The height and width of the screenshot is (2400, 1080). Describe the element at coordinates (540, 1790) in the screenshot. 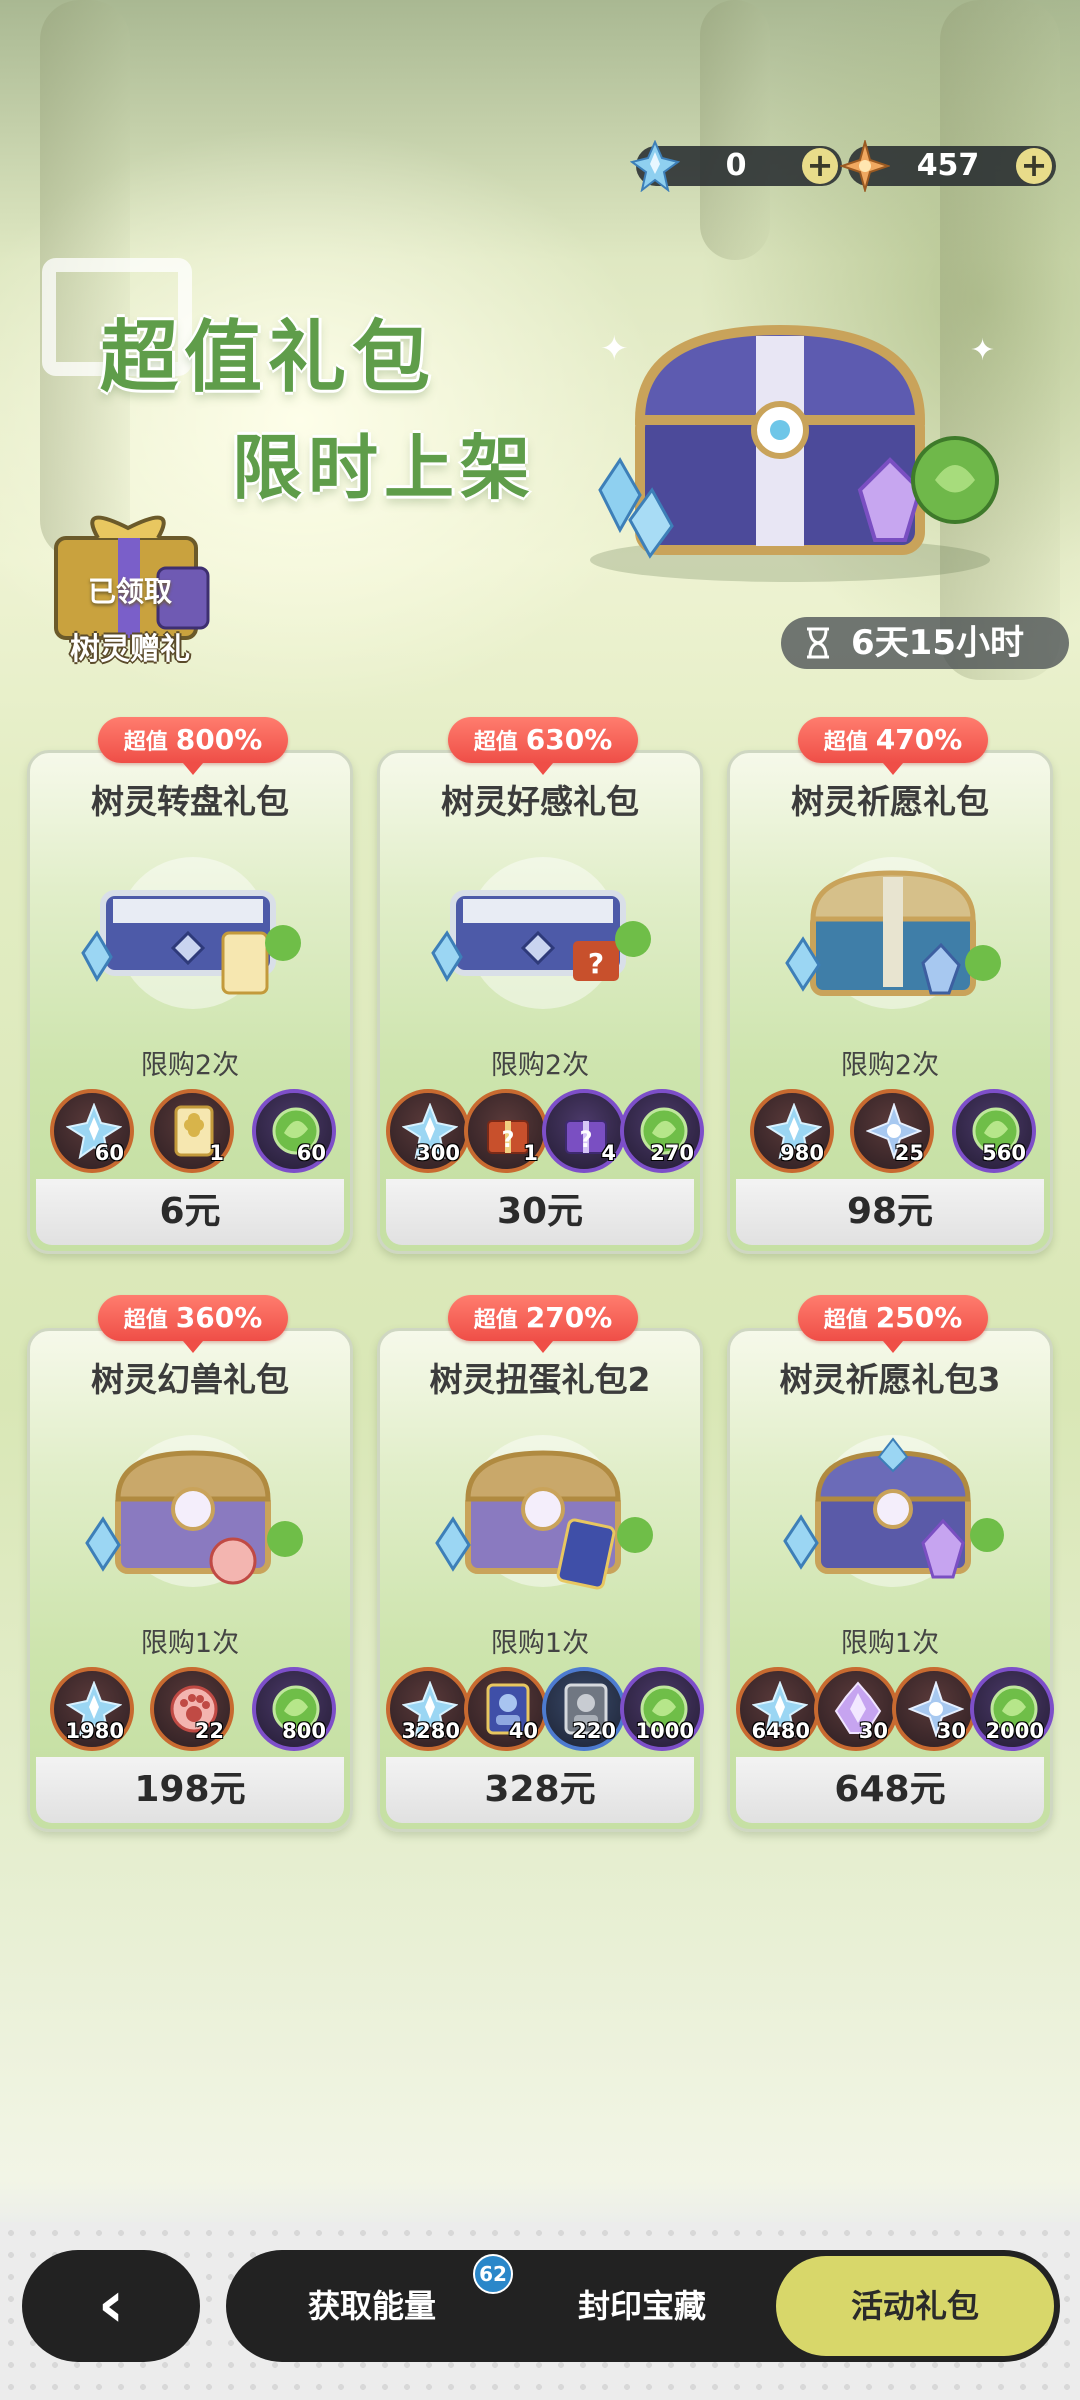

I see `buy-price-button: 328元` at that location.